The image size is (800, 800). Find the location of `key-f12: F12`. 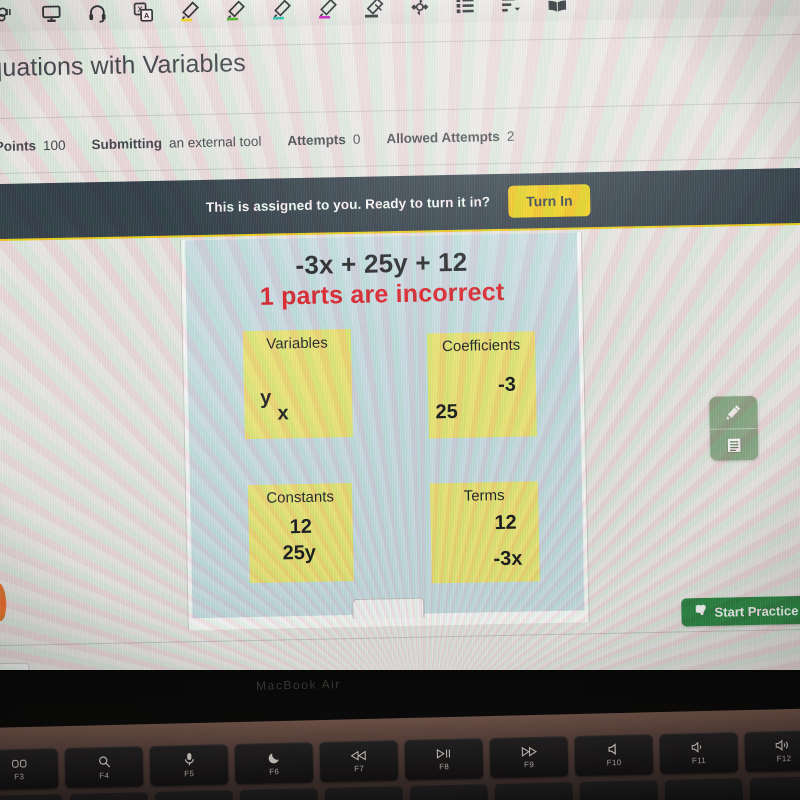

key-f12: F12 is located at coordinates (772, 751).